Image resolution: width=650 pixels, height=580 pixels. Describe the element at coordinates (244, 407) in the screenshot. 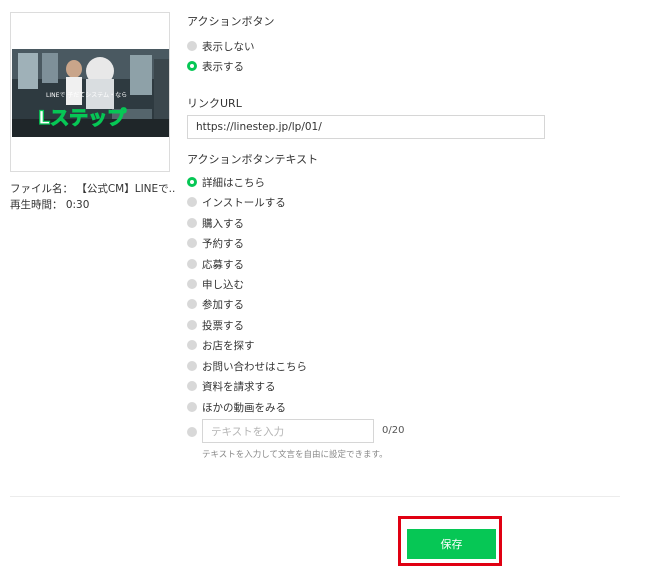

I see `radio-label: ほかの動画をみる` at that location.